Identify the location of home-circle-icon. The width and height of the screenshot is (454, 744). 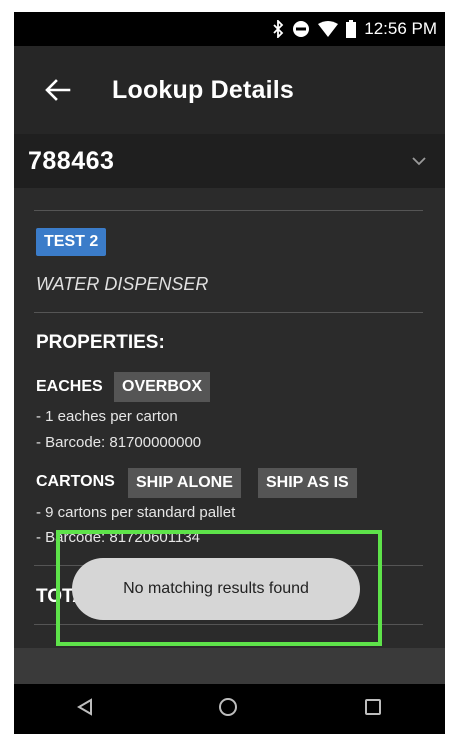
(228, 709).